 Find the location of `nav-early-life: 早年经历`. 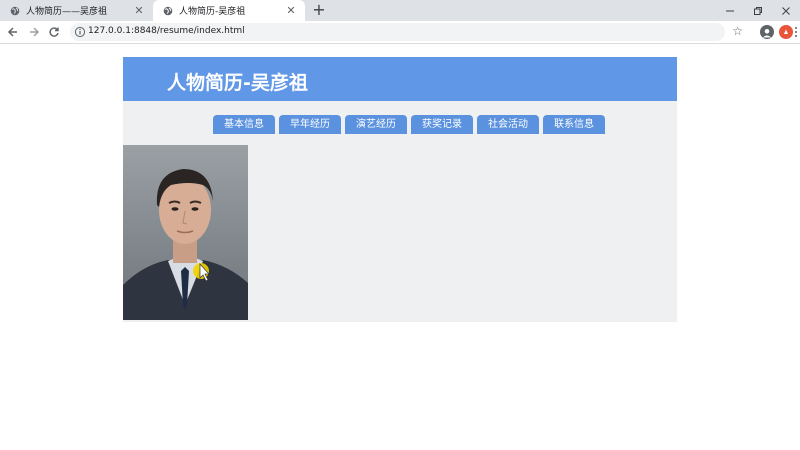

nav-early-life: 早年经历 is located at coordinates (310, 124).